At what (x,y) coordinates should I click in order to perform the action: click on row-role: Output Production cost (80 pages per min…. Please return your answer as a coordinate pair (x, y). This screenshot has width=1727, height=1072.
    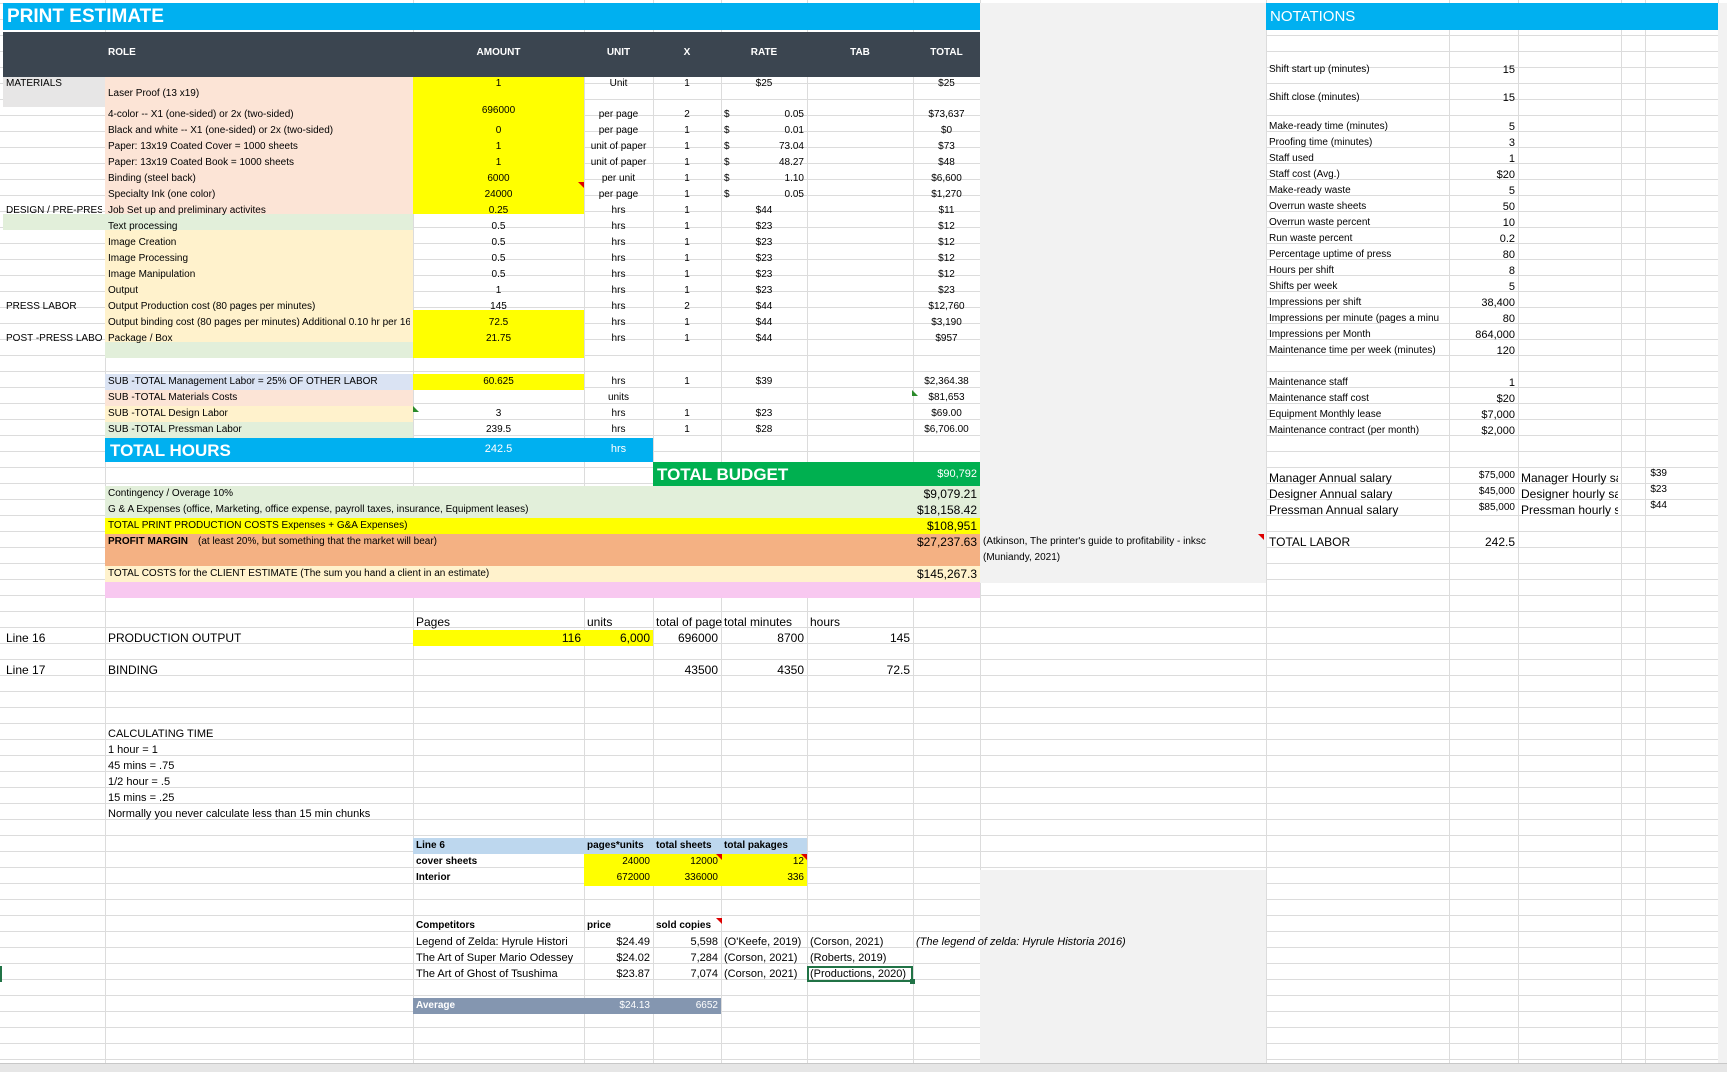
    Looking at the image, I should click on (259, 307).